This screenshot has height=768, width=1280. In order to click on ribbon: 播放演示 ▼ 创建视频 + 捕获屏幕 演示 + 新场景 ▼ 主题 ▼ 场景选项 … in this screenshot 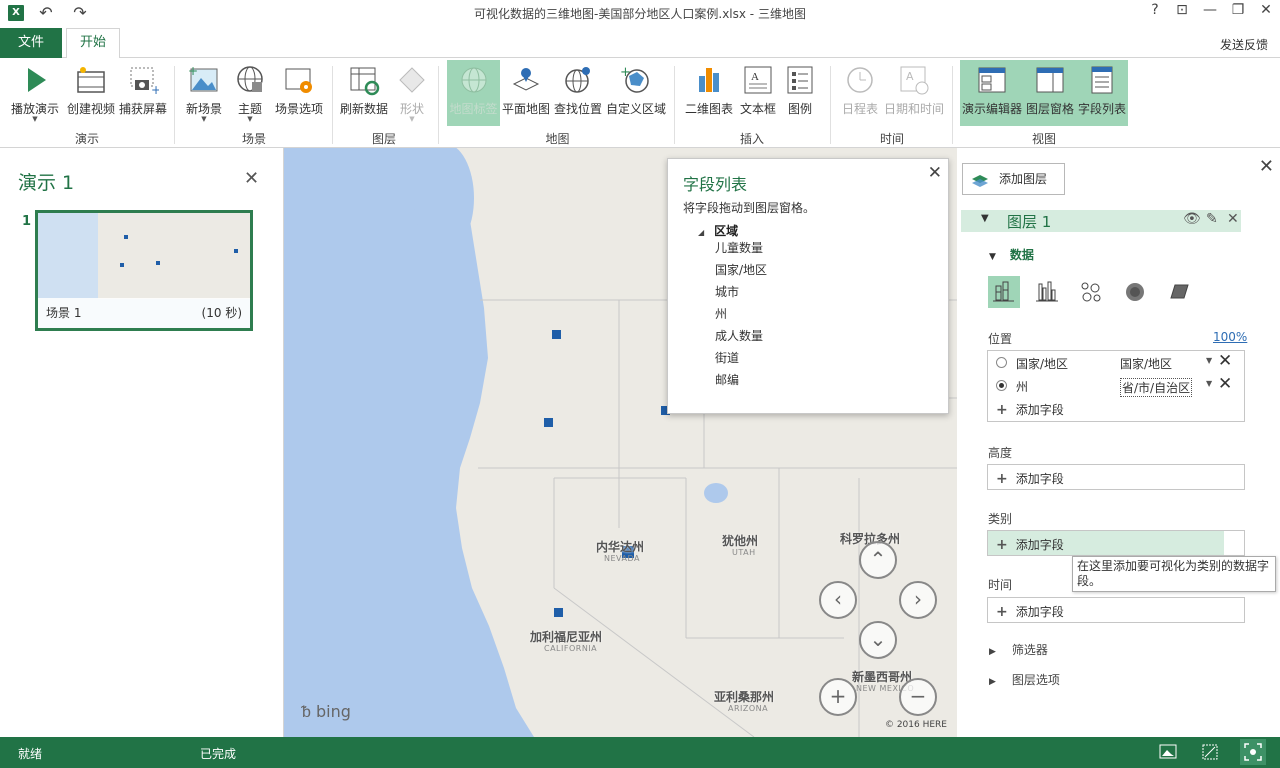, I will do `click(640, 103)`.